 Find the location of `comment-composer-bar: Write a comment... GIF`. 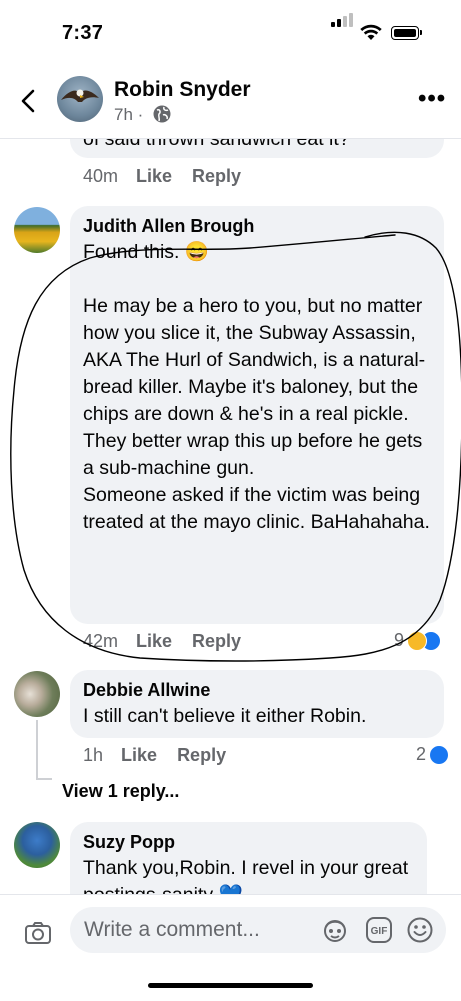

comment-composer-bar: Write a comment... GIF is located at coordinates (230, 947).